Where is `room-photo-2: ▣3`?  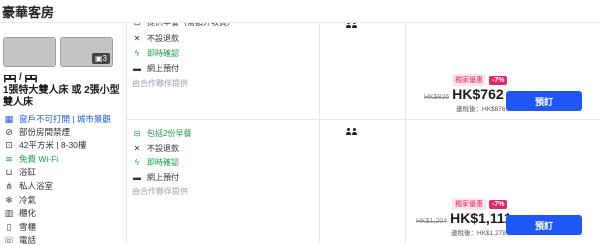
room-photo-2: ▣3 is located at coordinates (86, 52).